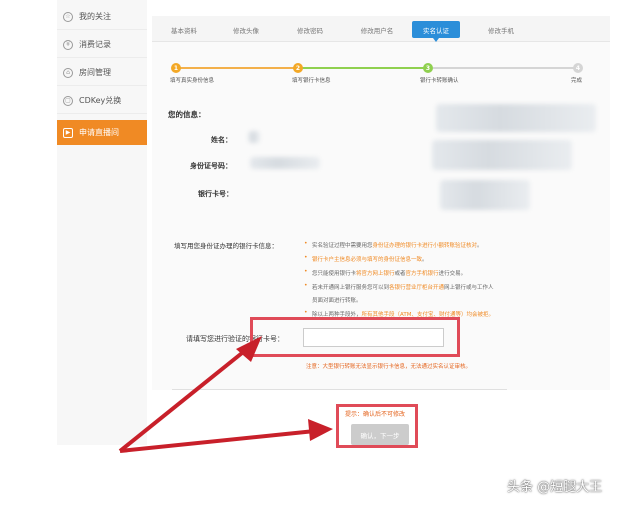 The width and height of the screenshot is (640, 507). What do you see at coordinates (249, 349) in the screenshot?
I see `arrowhead-to-input` at bounding box center [249, 349].